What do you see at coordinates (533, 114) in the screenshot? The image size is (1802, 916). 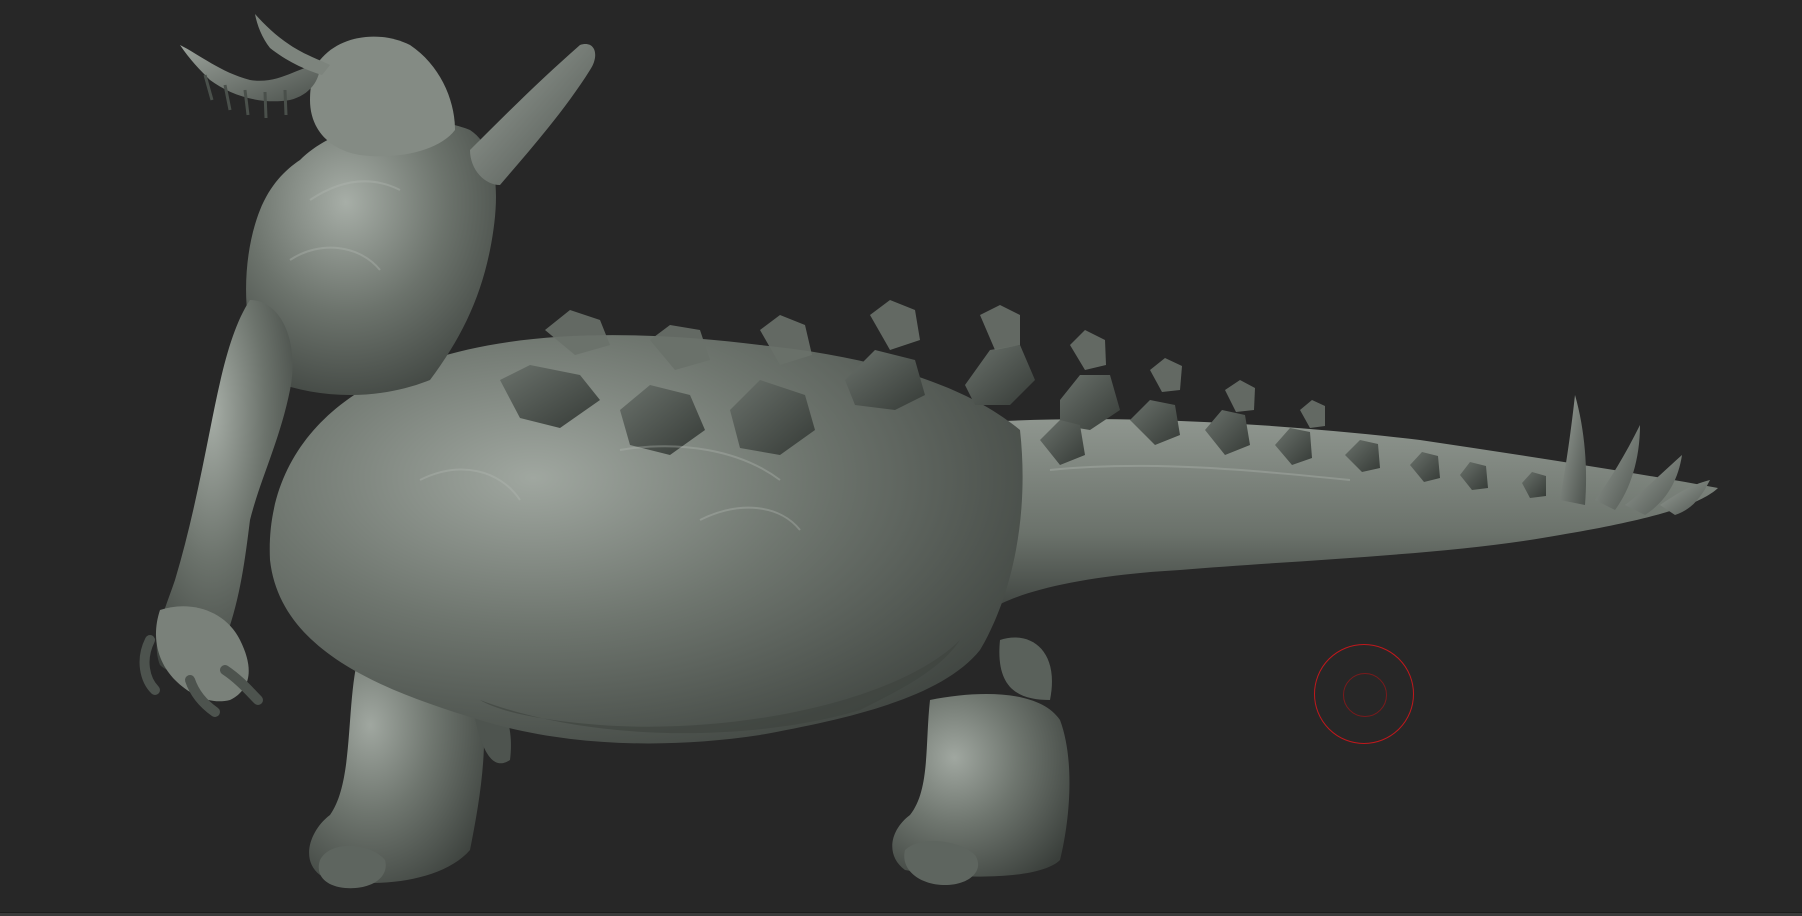 I see `horn-right` at bounding box center [533, 114].